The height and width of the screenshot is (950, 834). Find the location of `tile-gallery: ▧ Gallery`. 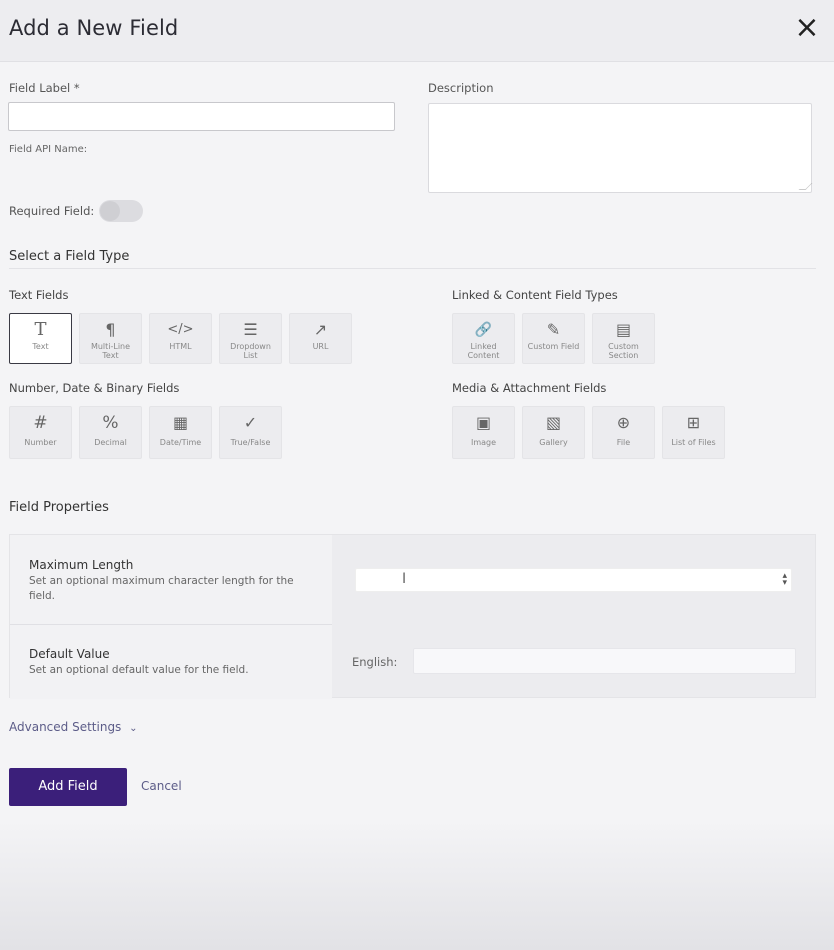

tile-gallery: ▧ Gallery is located at coordinates (553, 432).